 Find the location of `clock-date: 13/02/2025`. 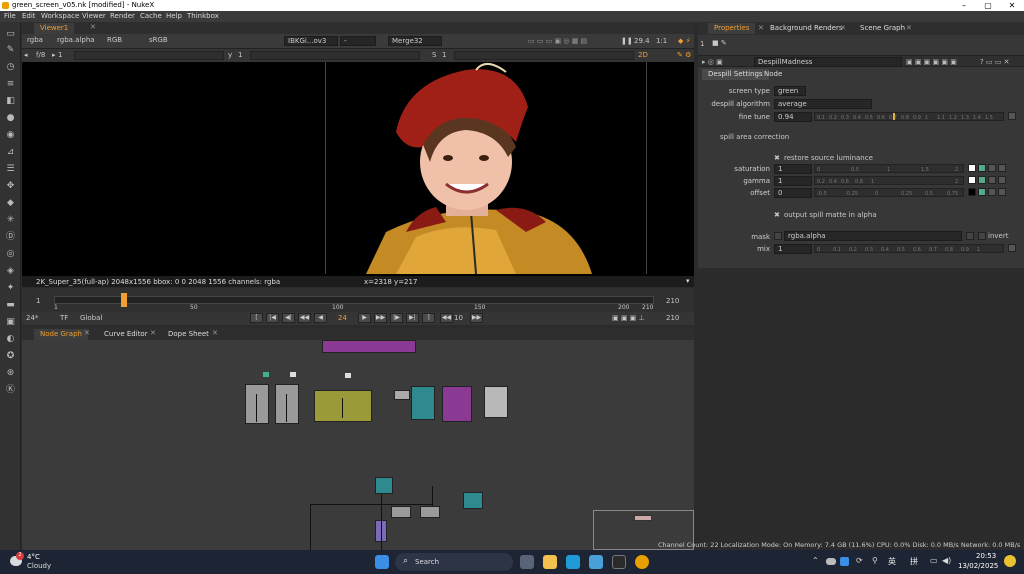

clock-date: 13/02/2025 is located at coordinates (978, 566).